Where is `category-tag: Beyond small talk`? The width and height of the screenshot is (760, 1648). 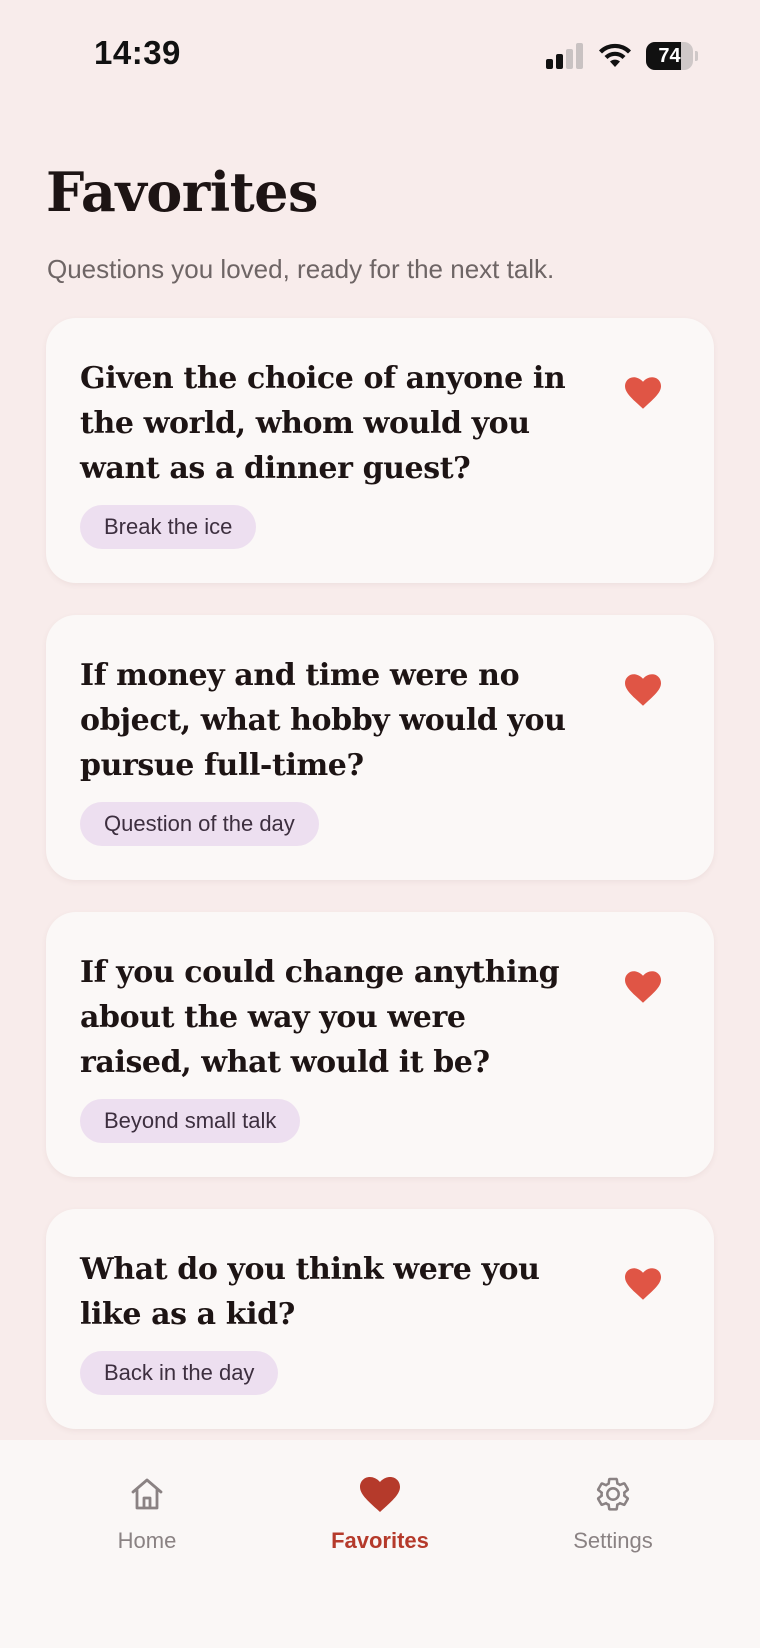 category-tag: Beyond small talk is located at coordinates (190, 1121).